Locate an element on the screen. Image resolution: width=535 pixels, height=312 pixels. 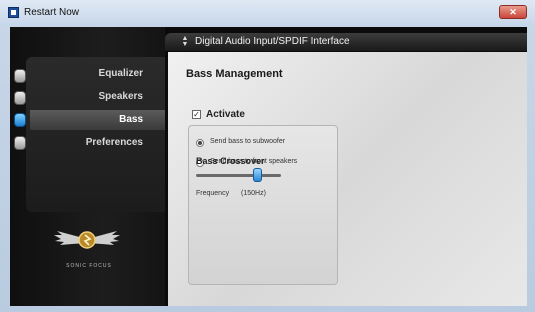
activate-checkbox: ✓ is located at coordinates (196, 114).